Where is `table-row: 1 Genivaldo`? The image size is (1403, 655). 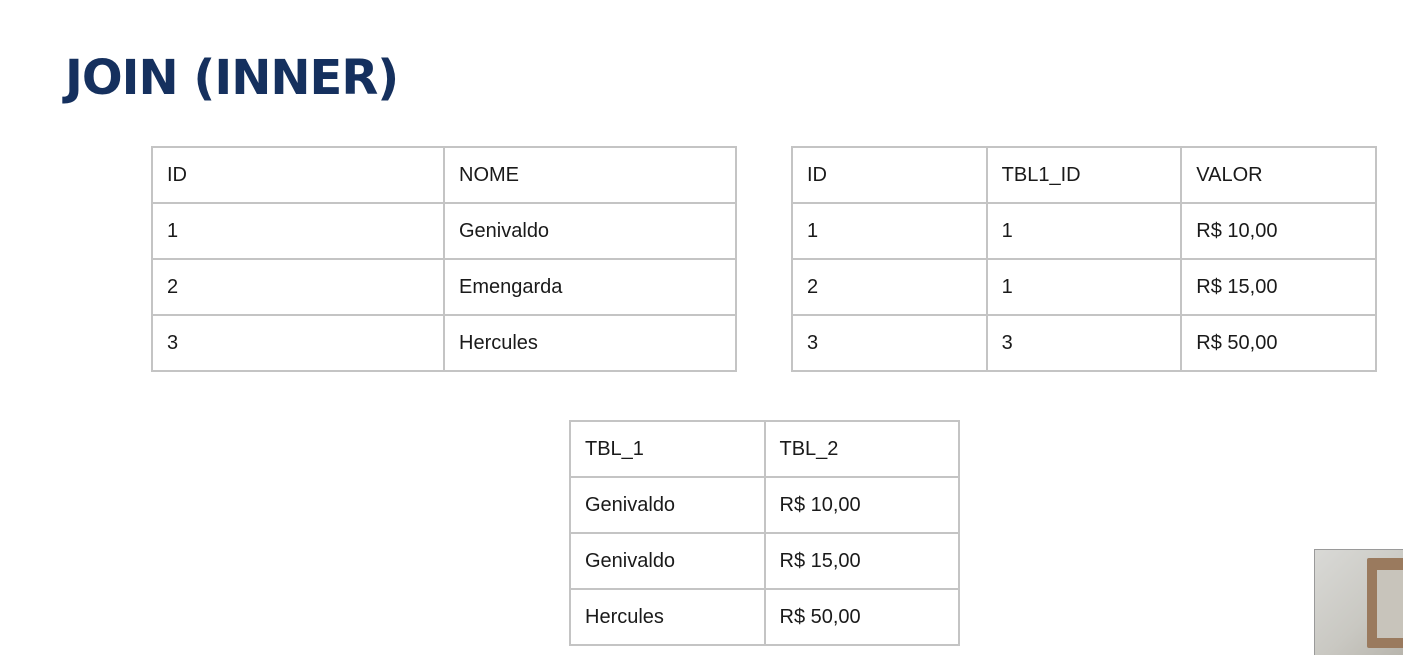
table-row: 1 Genivaldo is located at coordinates (444, 231).